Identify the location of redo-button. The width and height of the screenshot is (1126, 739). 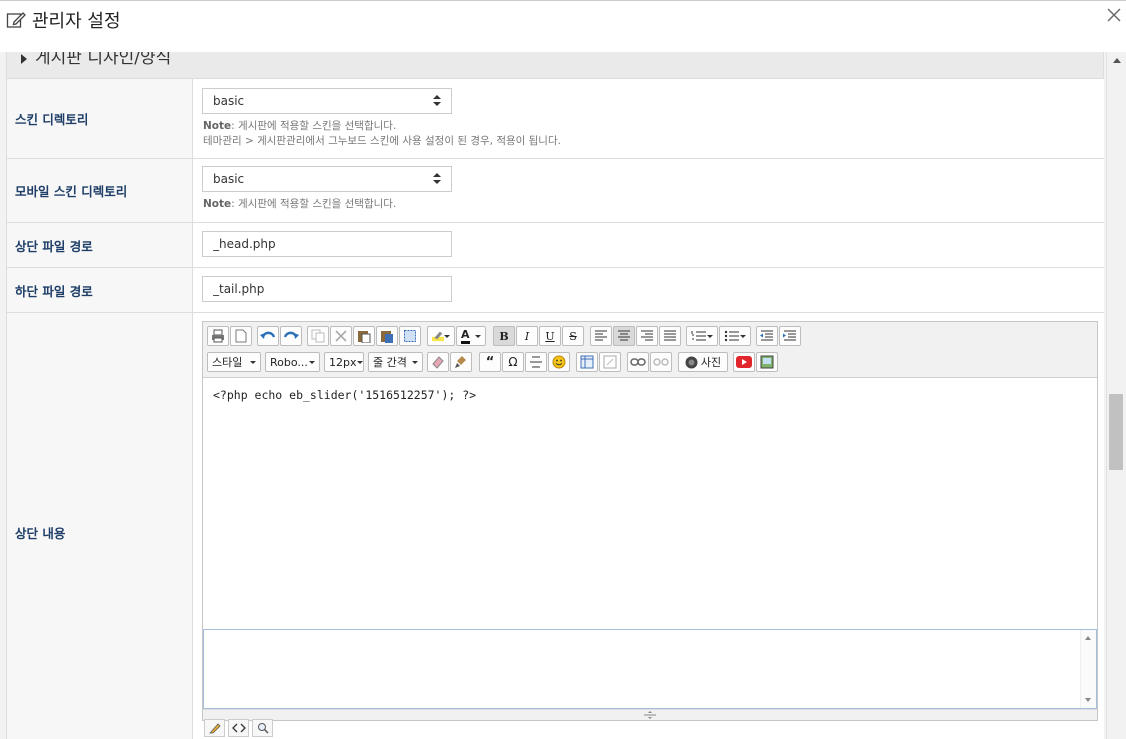
(291, 336).